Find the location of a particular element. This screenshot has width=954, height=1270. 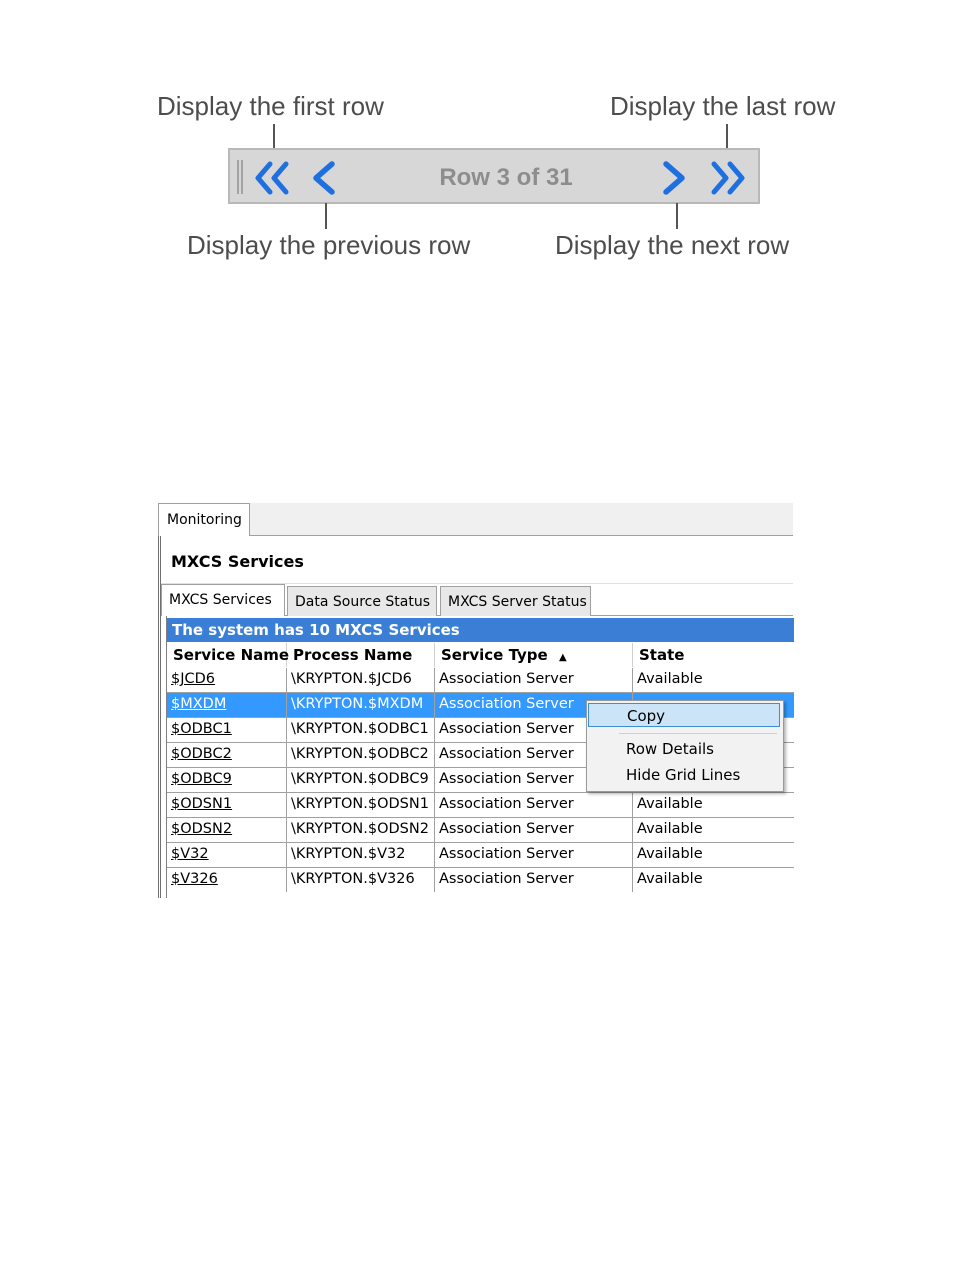

first-row-icon is located at coordinates (273, 178).